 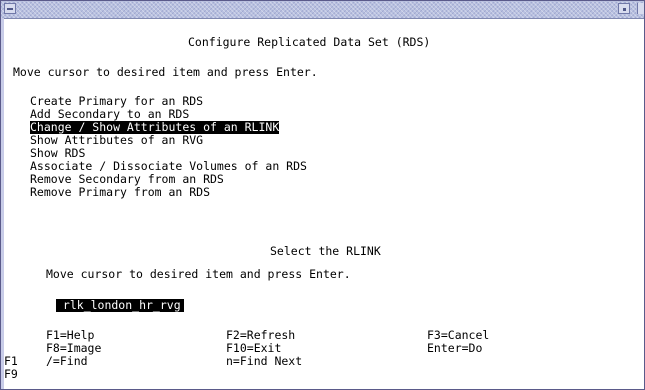 I want to click on background-fkey-f9: F9, so click(x=11, y=374).